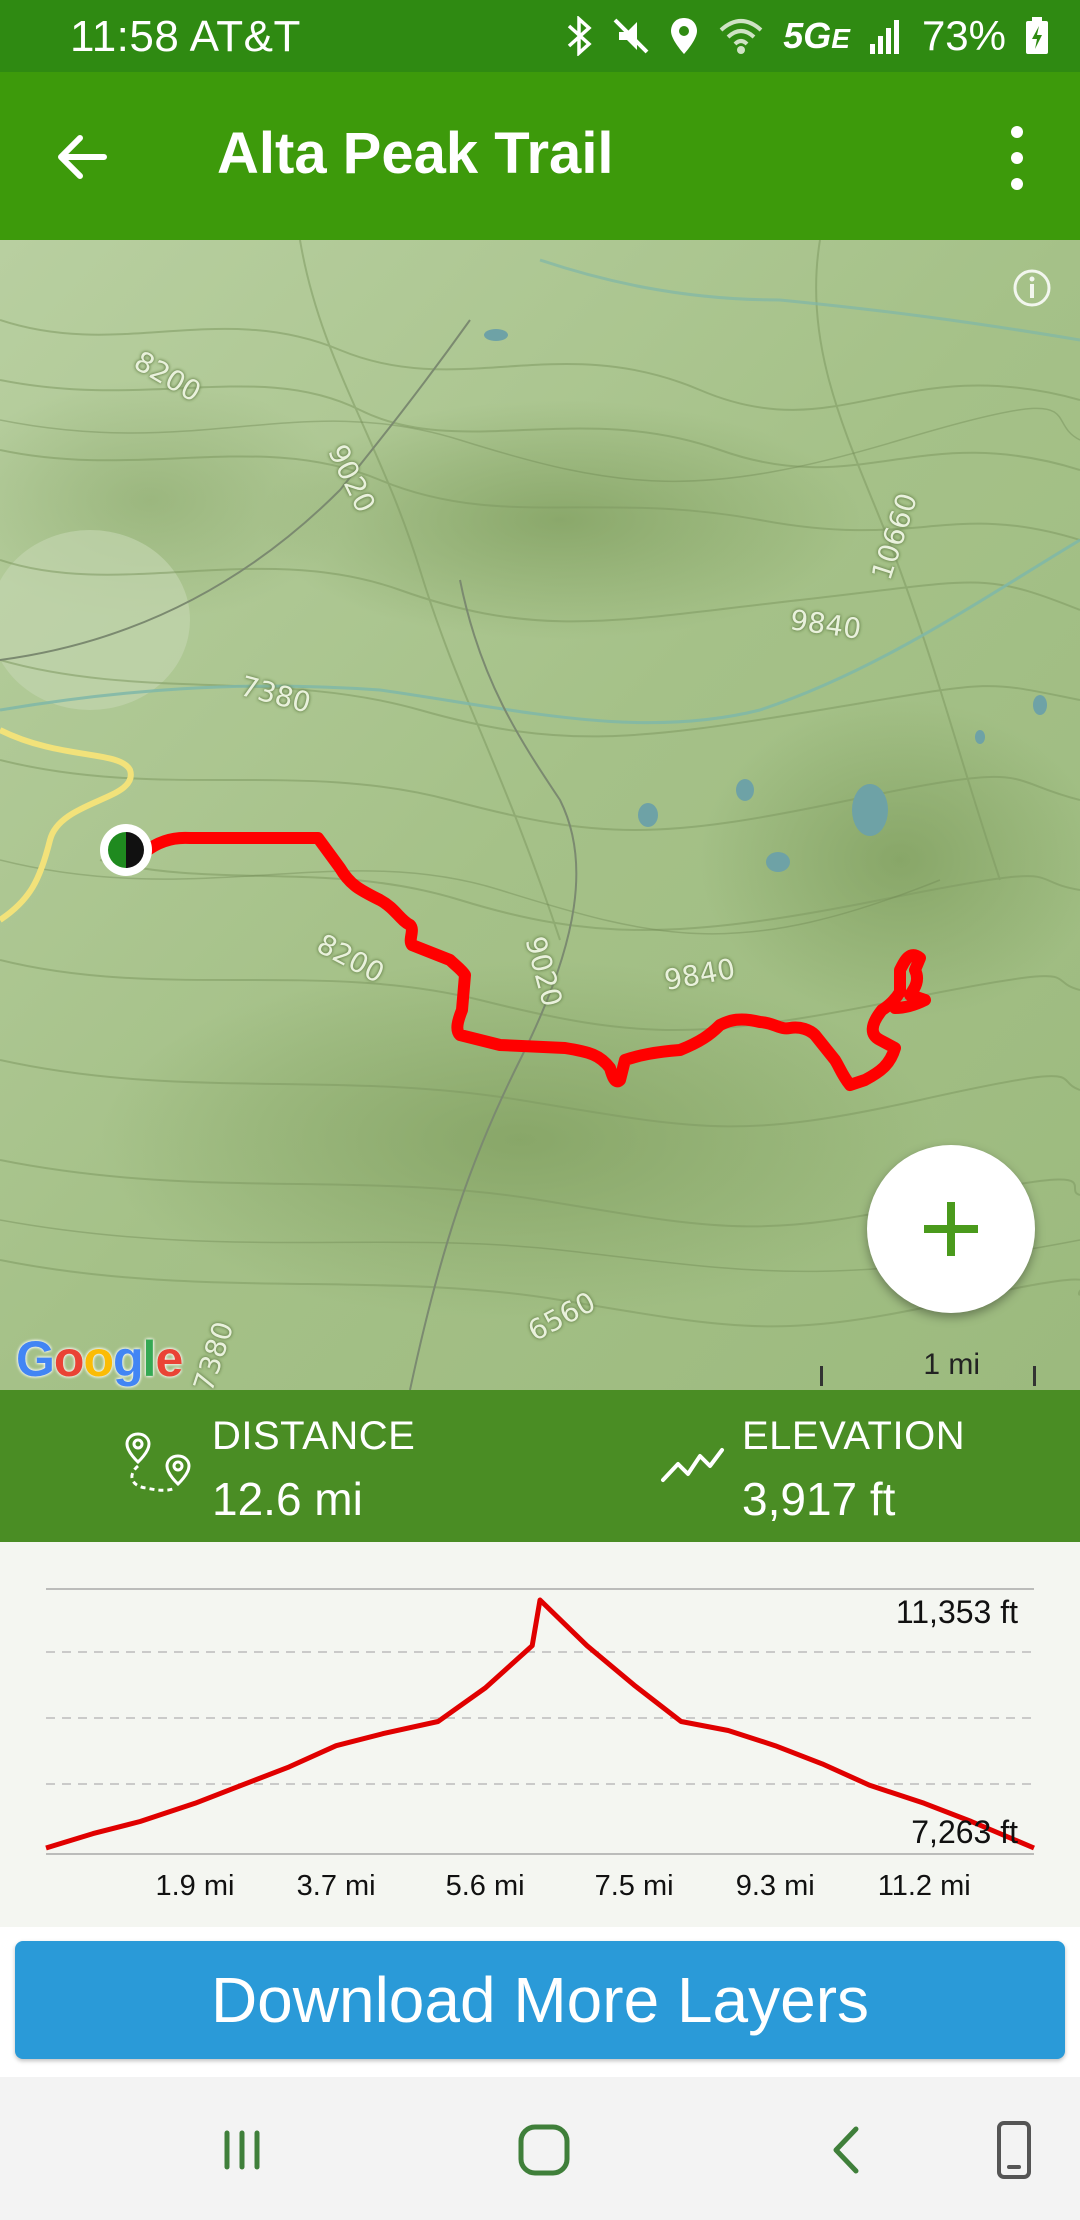 The width and height of the screenshot is (1080, 2220). I want to click on map-scale: 1 mi, so click(928, 1368).